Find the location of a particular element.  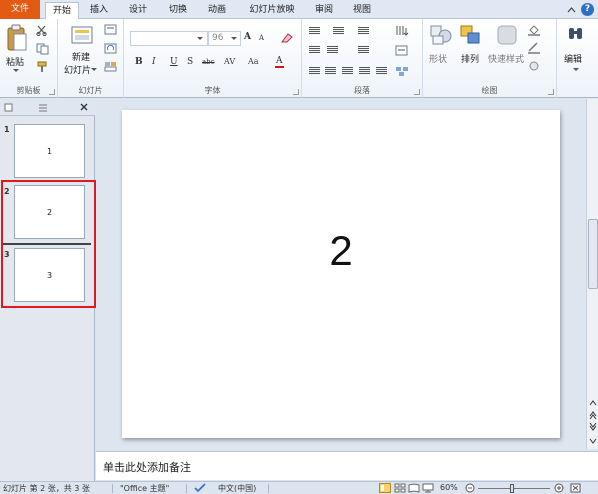

font-group: 96 A A B I U S abc AV Aa A 字体 is located at coordinates (213, 58).